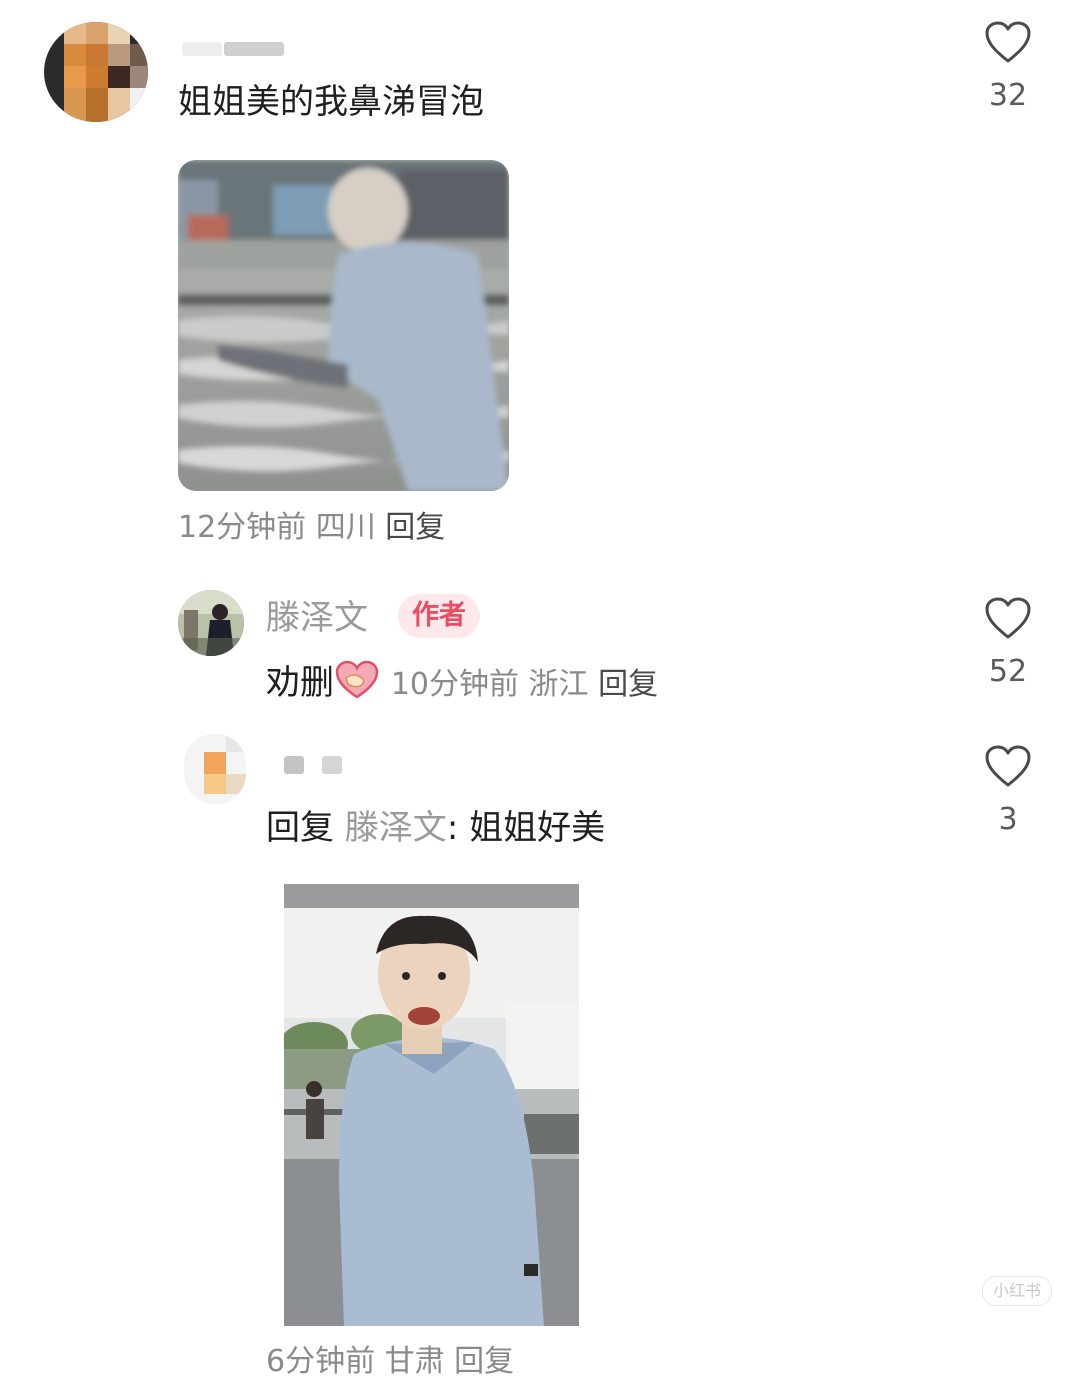 This screenshot has height=1380, width=1080. What do you see at coordinates (390, 1361) in the screenshot?
I see `reply-meta-partial: 6分钟前 甘肃 回复` at bounding box center [390, 1361].